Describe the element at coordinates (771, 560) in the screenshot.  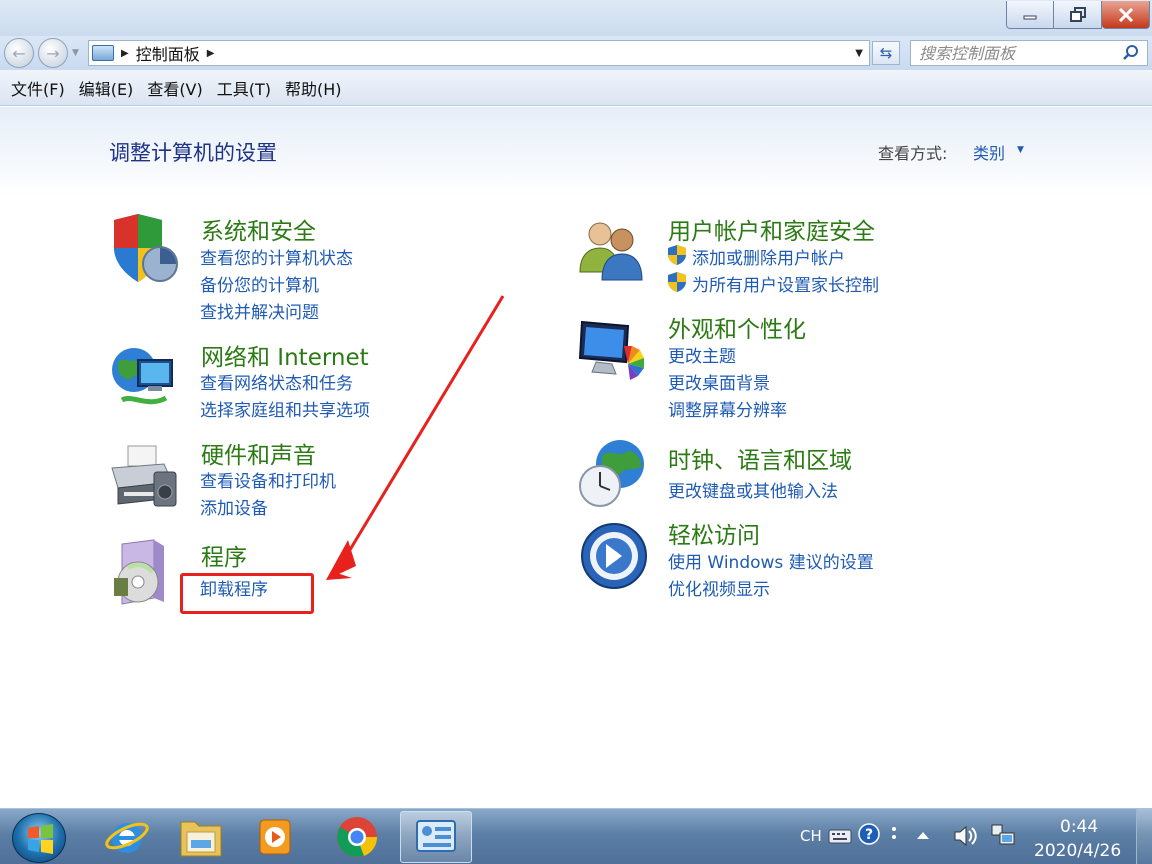
I see `link-windows-recommended: 使用 Windows 建议的设置` at that location.